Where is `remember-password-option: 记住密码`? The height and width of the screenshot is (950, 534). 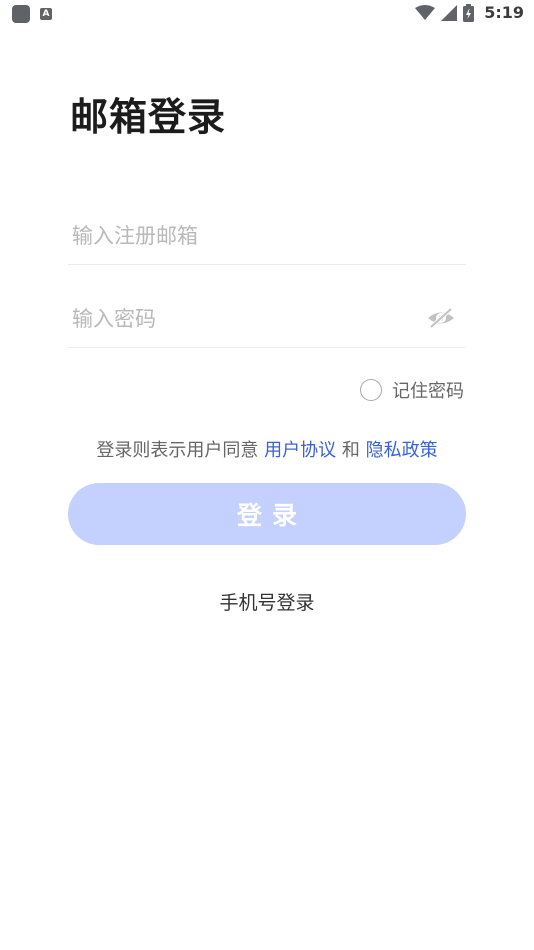
remember-password-option: 记住密码 is located at coordinates (412, 390).